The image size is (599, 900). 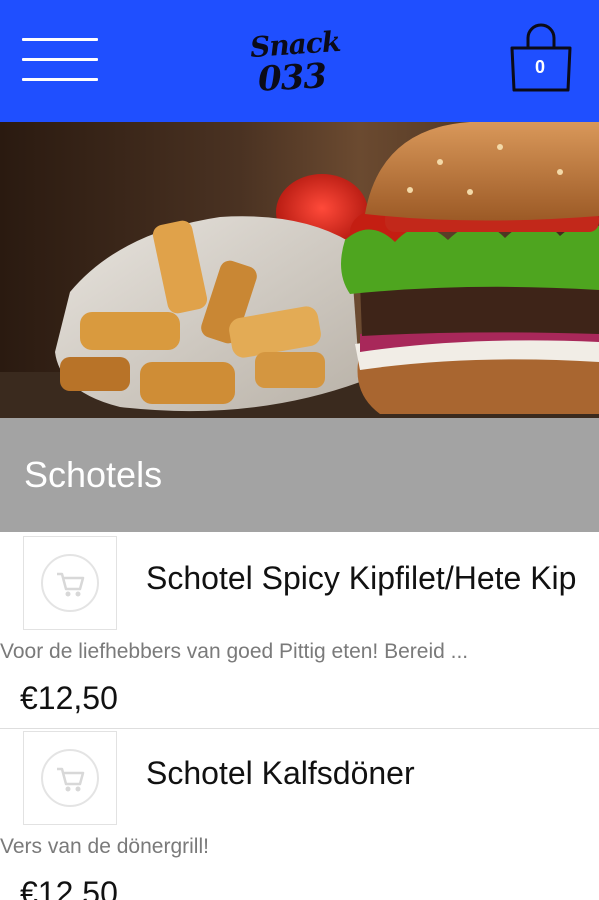 I want to click on cart-button: 0, so click(x=541, y=57).